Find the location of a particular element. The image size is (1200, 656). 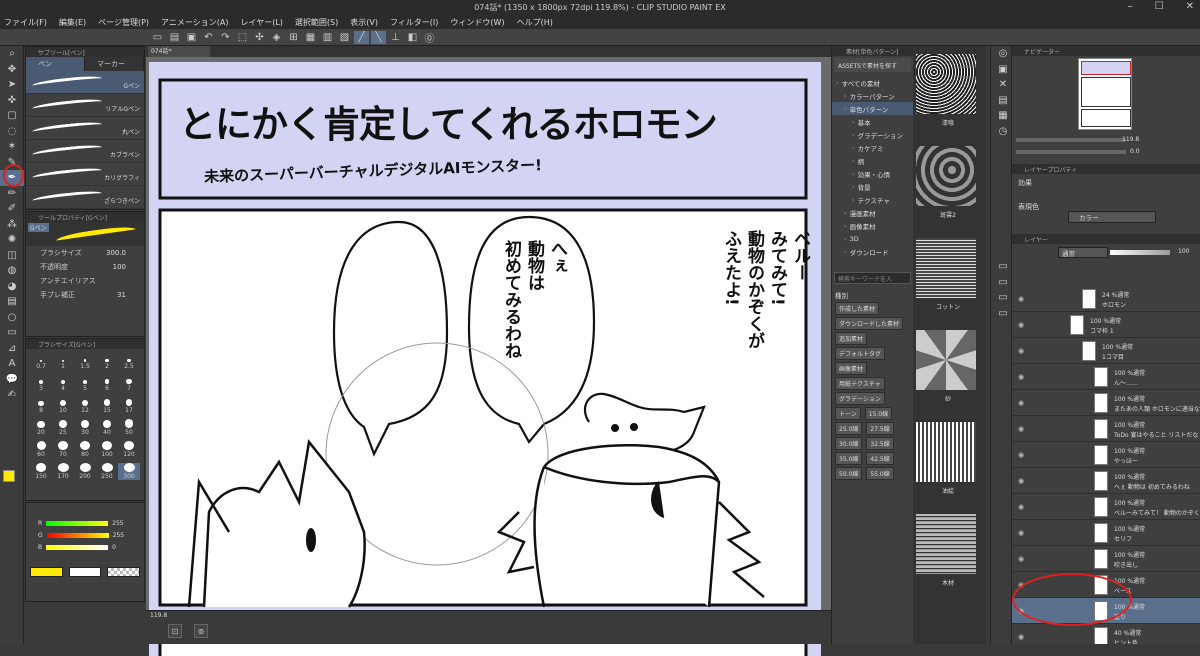

main-color-chip is located at coordinates (46, 572).